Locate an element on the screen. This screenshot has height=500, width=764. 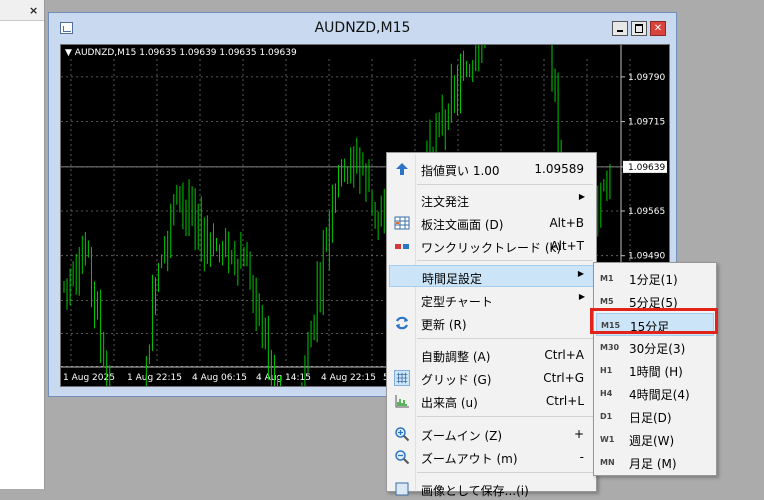
timeframe-item-w1: W1 週足(W) is located at coordinates (655, 439).